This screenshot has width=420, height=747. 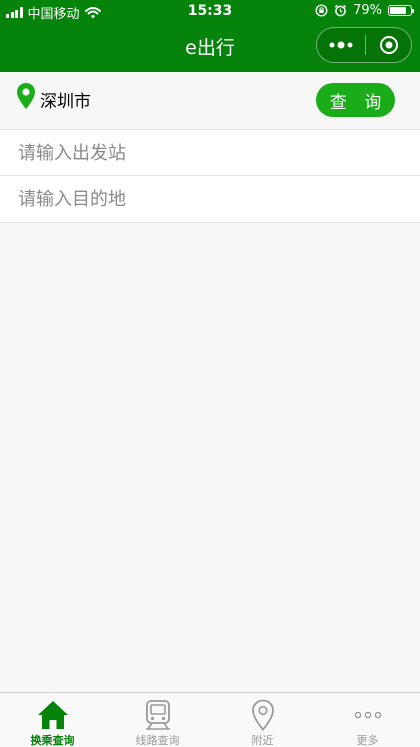 I want to click on alarm-icon, so click(x=340, y=10).